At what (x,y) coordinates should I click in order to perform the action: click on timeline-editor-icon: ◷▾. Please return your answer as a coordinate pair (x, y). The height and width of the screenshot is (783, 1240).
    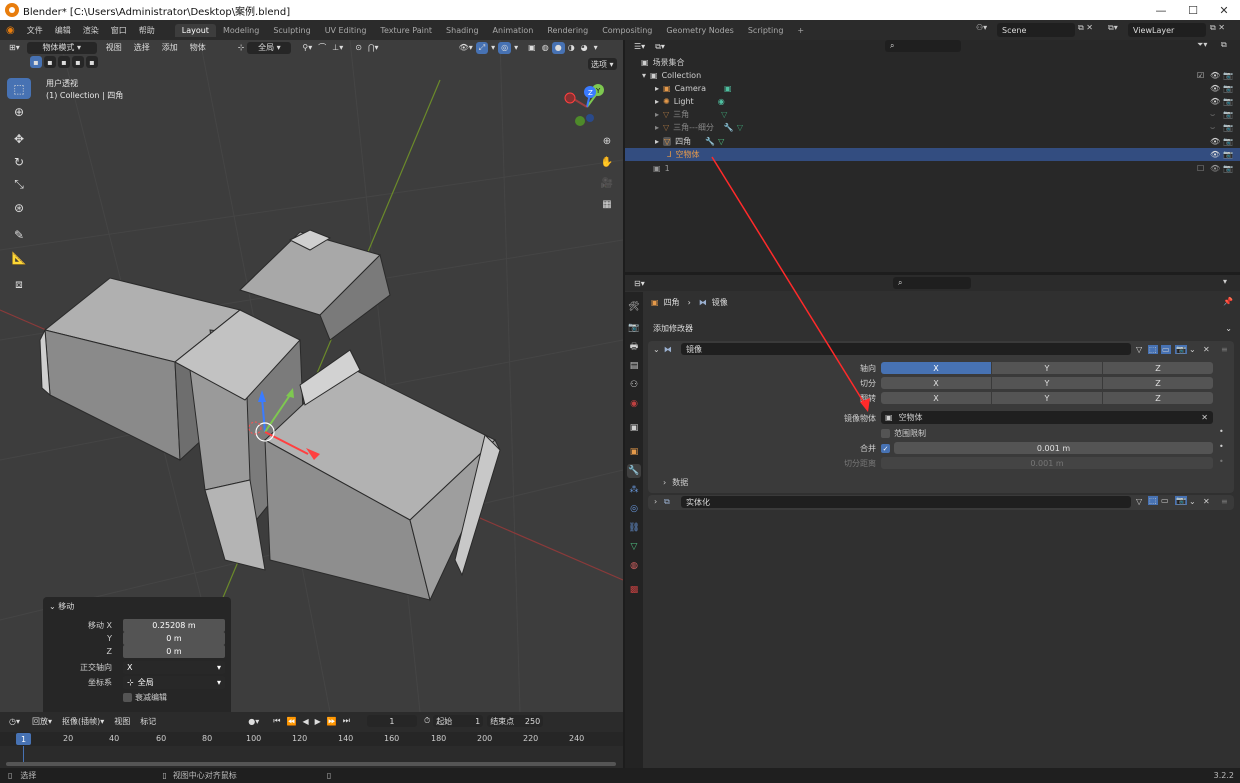
    Looking at the image, I should click on (14, 721).